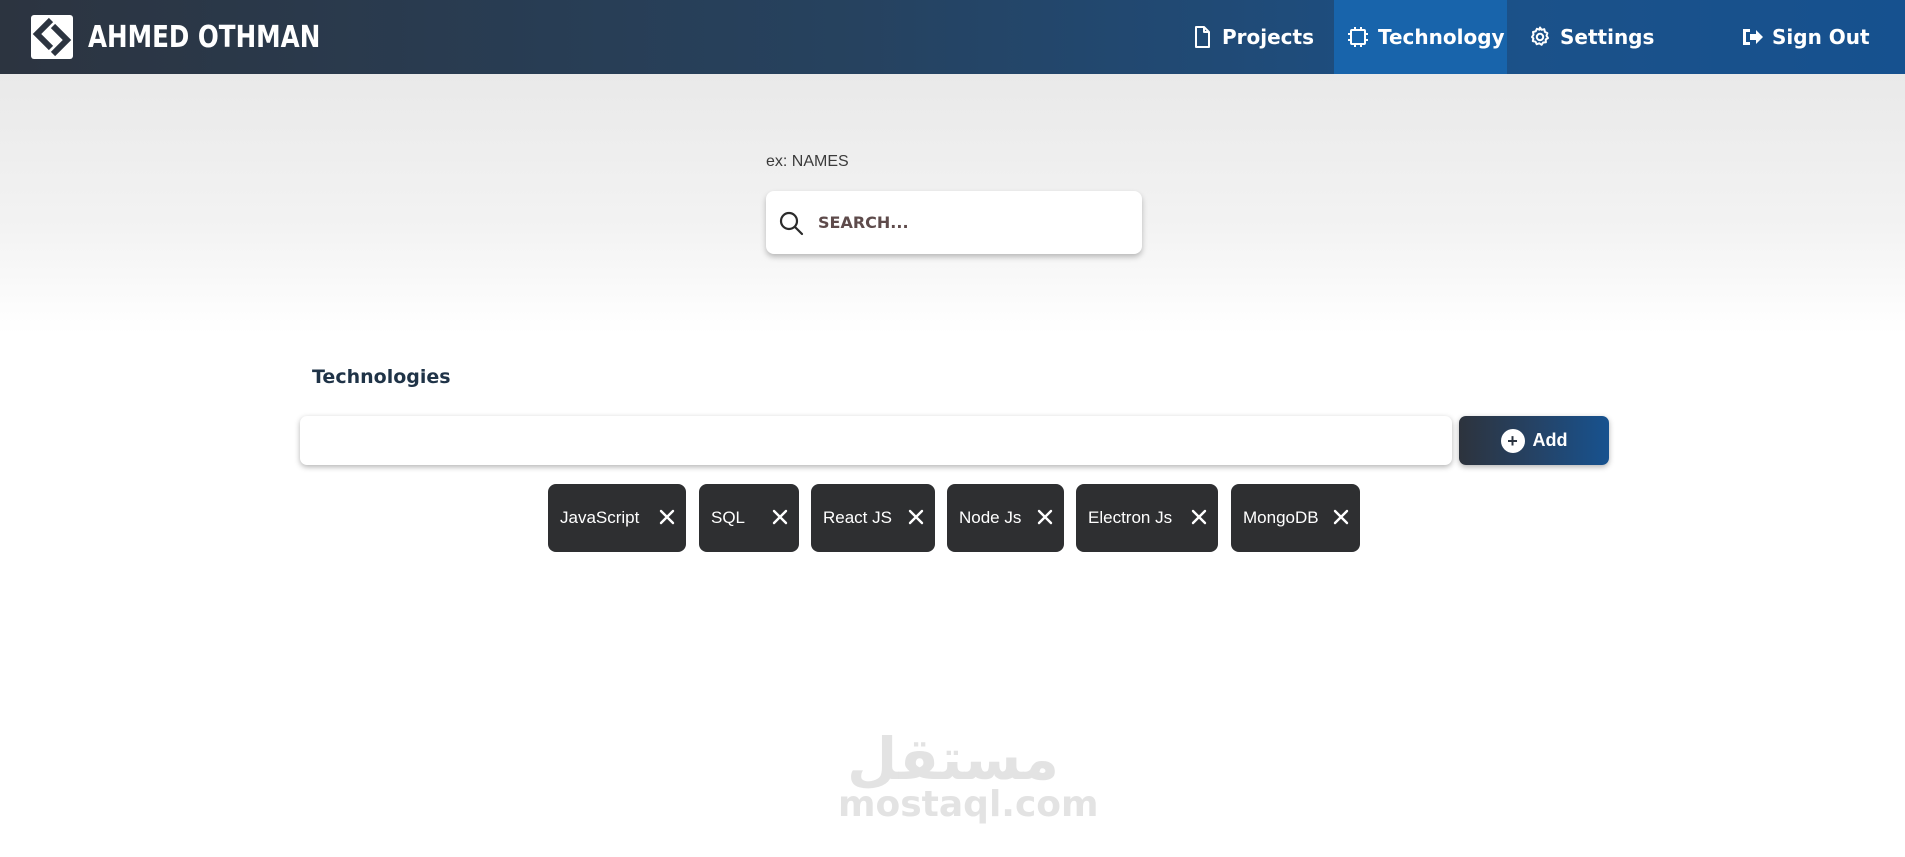 This screenshot has width=1905, height=857. I want to click on technologies-title: Technologies, so click(381, 377).